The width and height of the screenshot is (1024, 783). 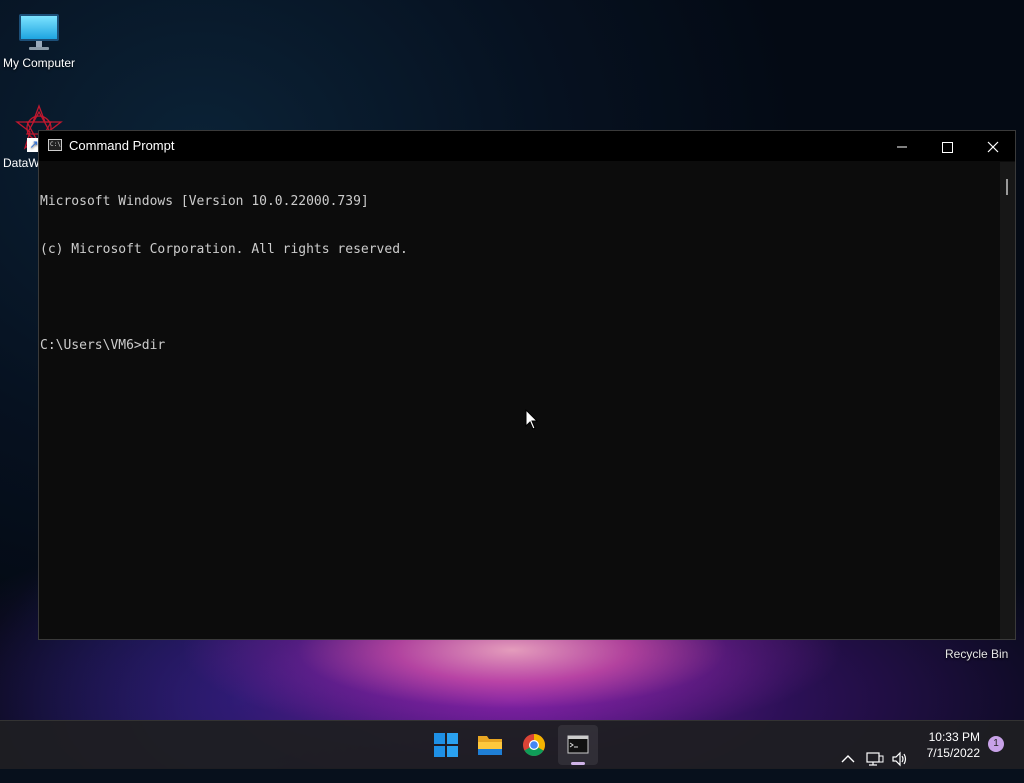 I want to click on console-scrollbar, so click(x=1007, y=400).